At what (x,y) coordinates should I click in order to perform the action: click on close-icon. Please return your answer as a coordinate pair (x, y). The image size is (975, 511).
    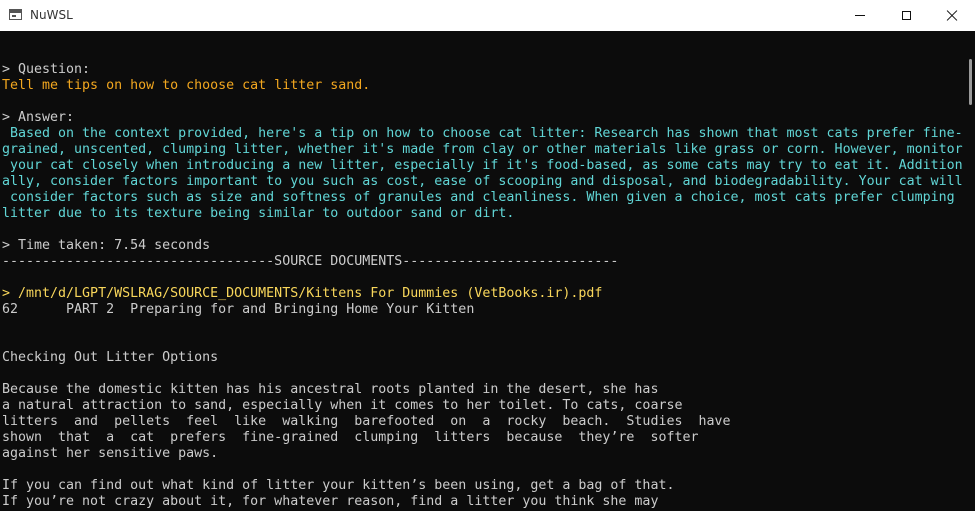
    Looking at the image, I should click on (952, 16).